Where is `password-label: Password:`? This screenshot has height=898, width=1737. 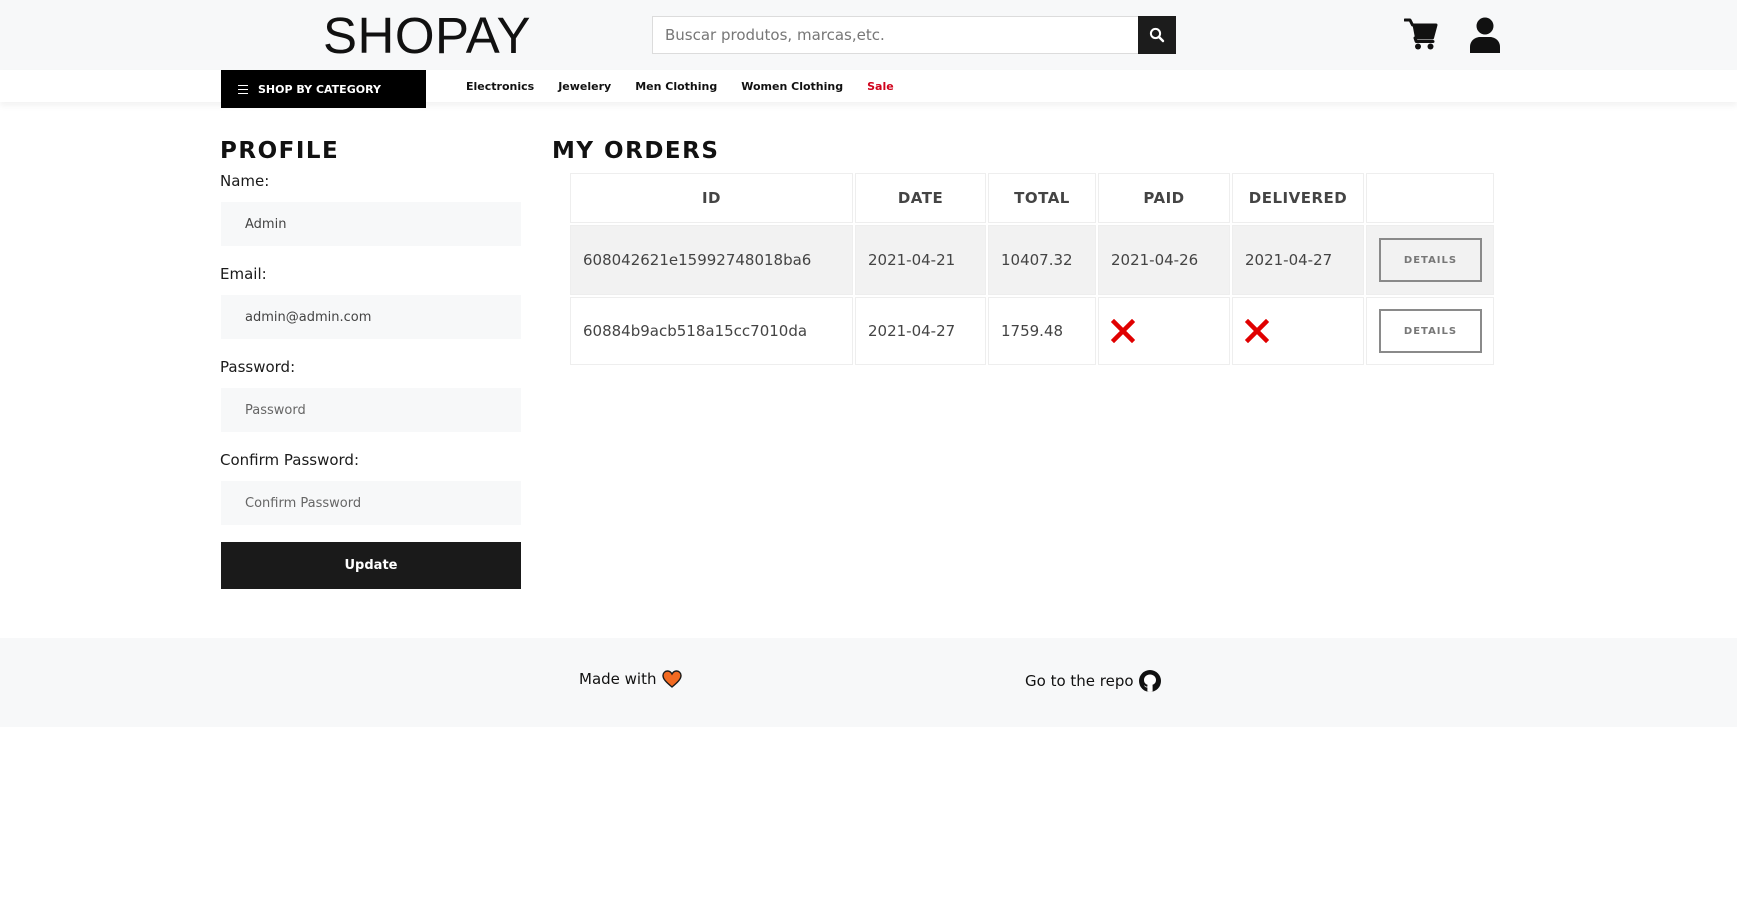 password-label: Password: is located at coordinates (258, 367).